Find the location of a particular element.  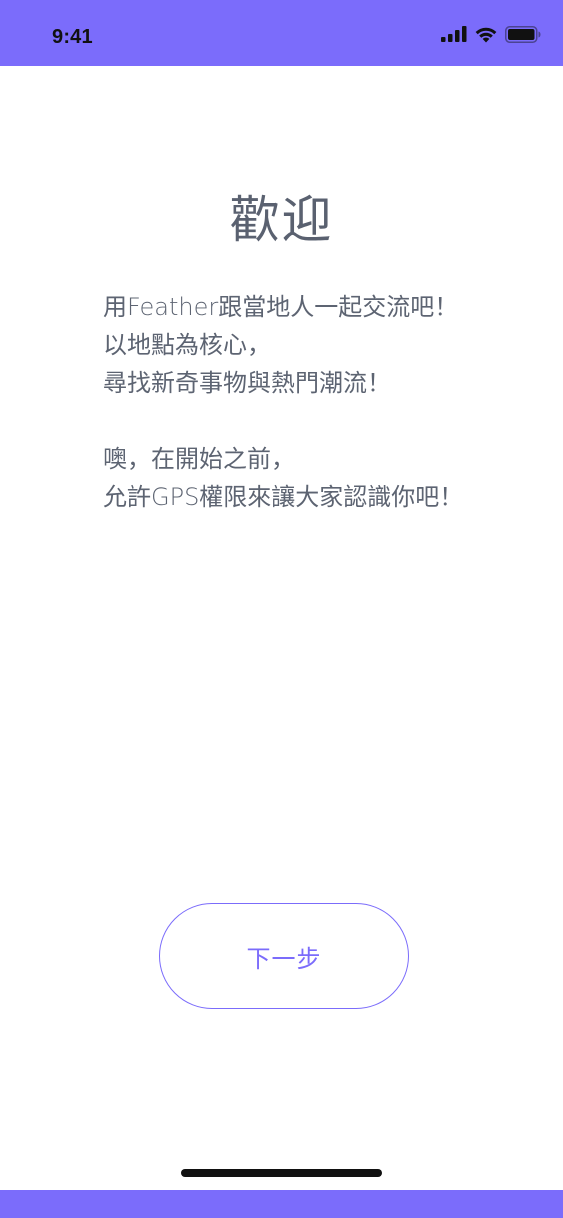

status-icons is located at coordinates (491, 36).